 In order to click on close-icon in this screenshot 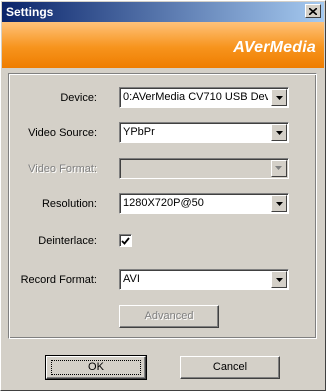, I will do `click(313, 11)`.